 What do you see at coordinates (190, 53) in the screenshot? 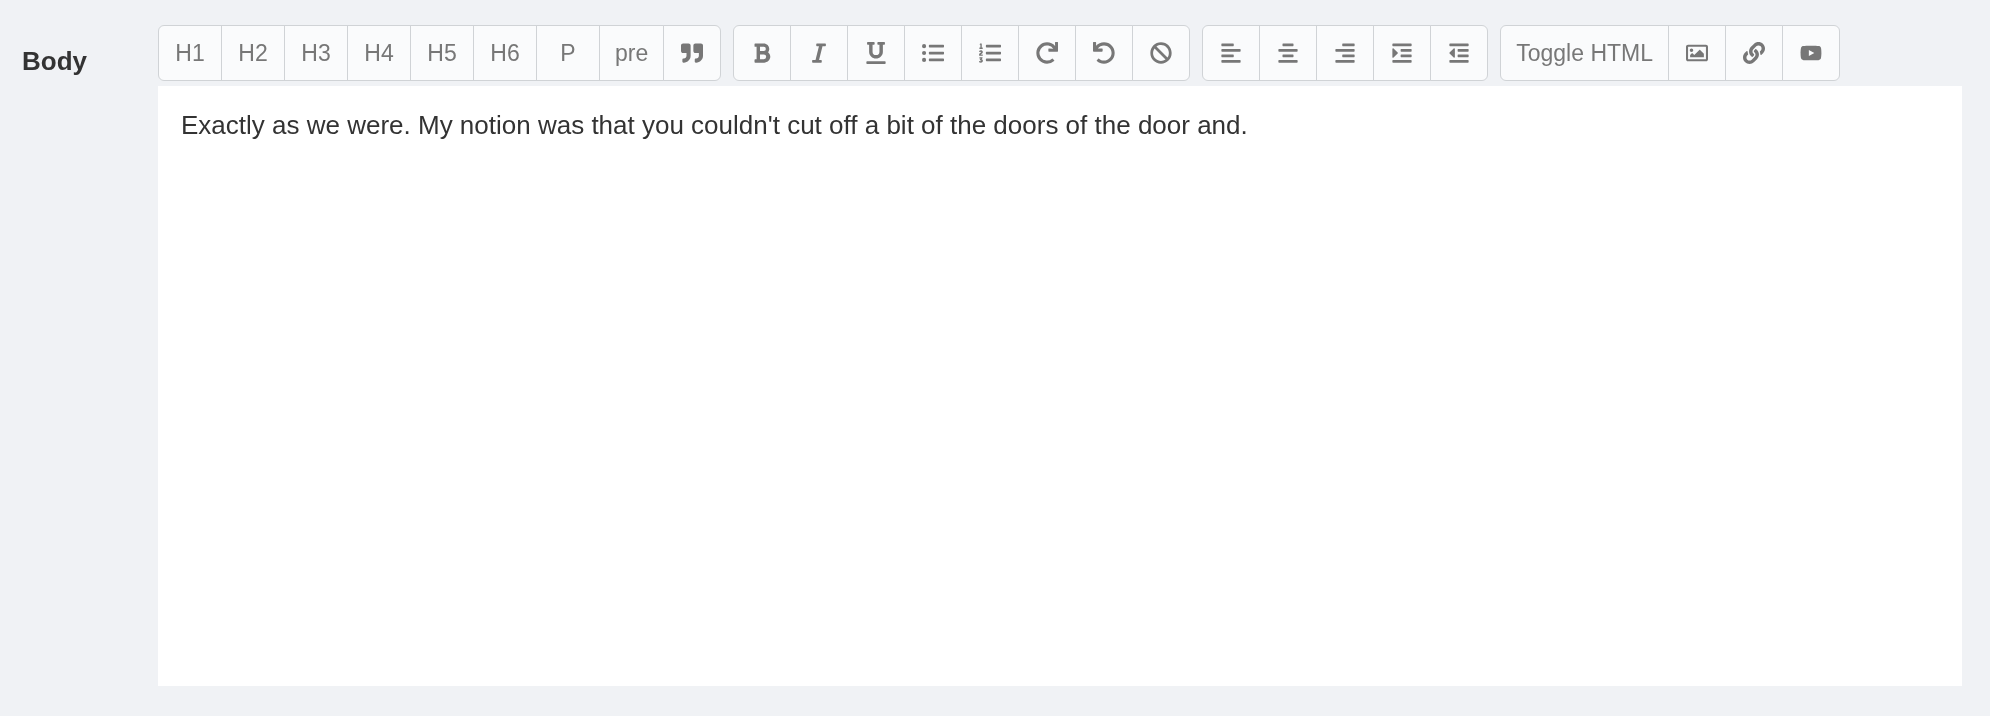
I see `toolbar-button: H1` at bounding box center [190, 53].